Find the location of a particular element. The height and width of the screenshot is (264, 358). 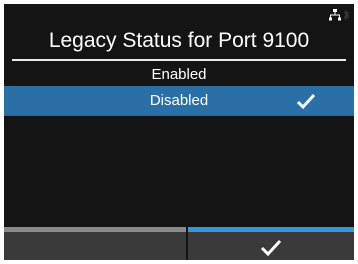

confirm-button is located at coordinates (271, 243).